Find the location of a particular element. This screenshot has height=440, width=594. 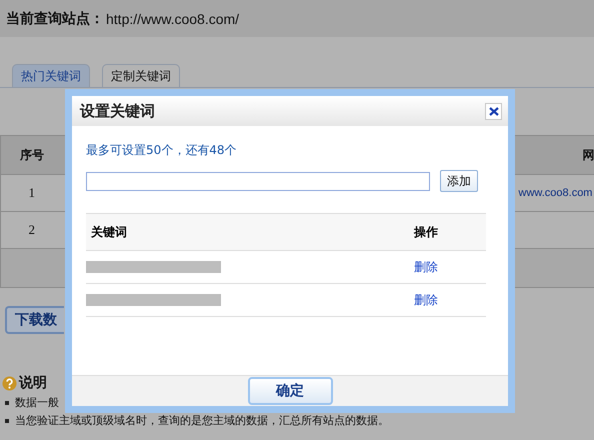

tab: 热门关键词 is located at coordinates (51, 75).